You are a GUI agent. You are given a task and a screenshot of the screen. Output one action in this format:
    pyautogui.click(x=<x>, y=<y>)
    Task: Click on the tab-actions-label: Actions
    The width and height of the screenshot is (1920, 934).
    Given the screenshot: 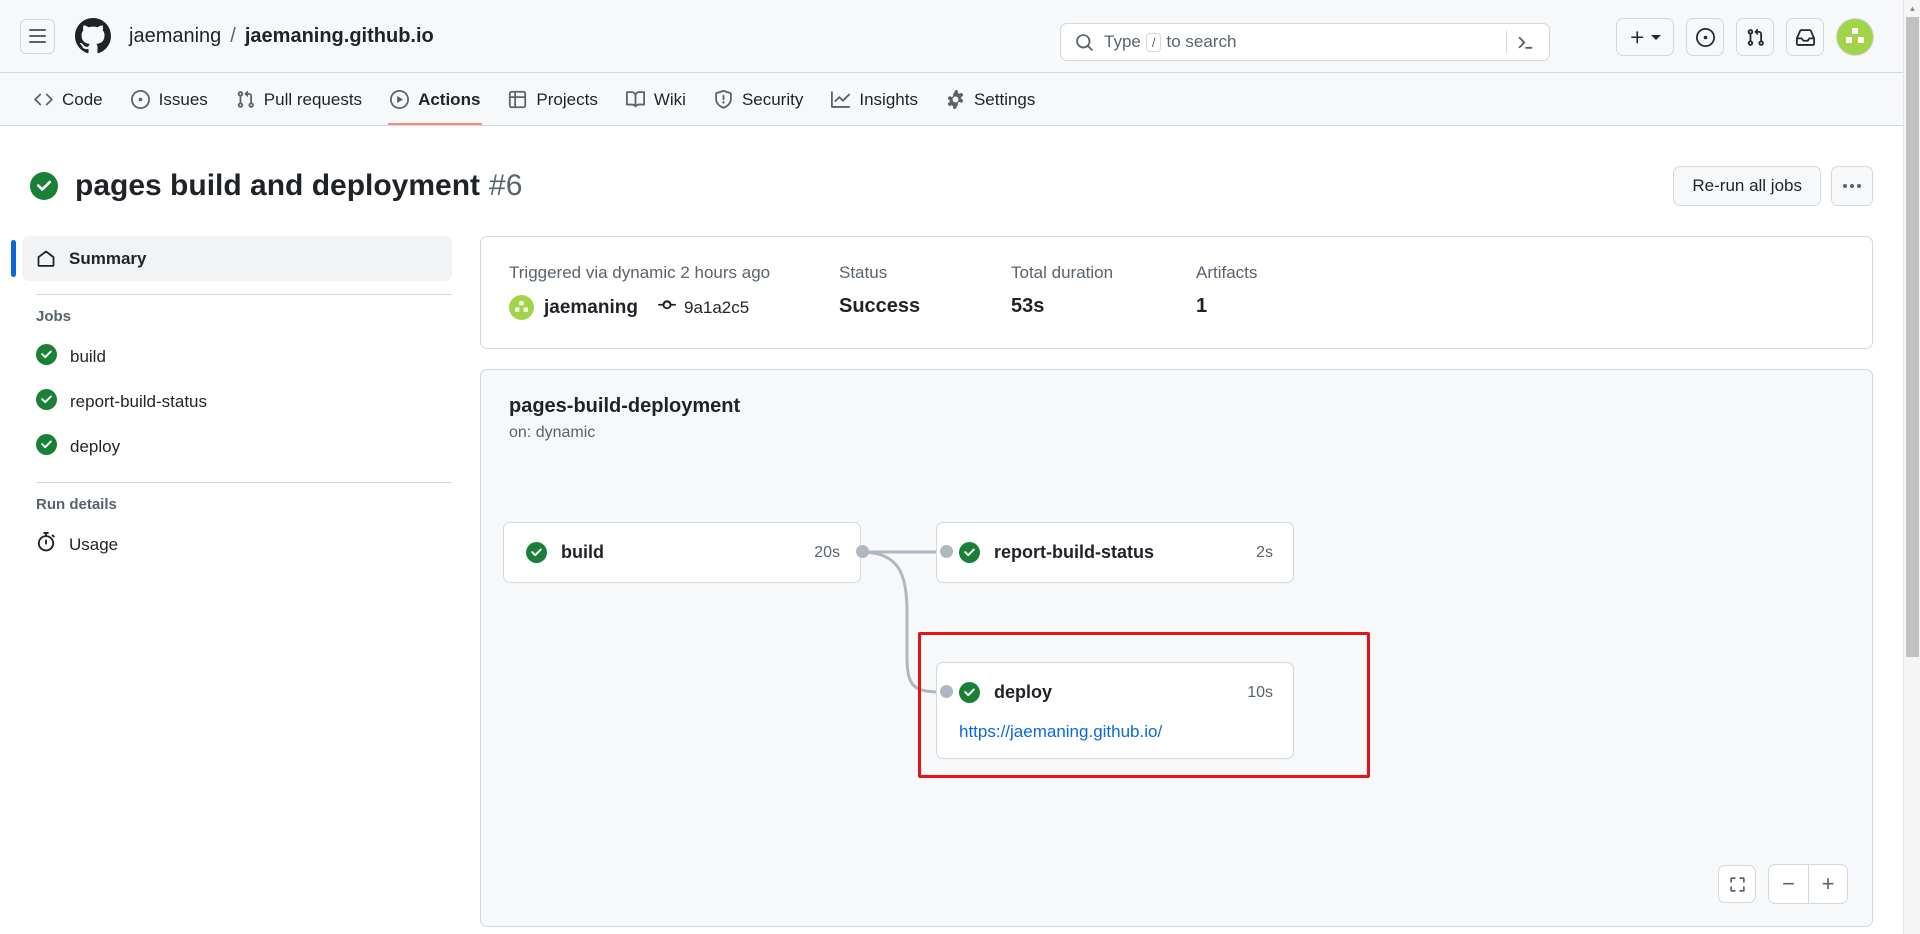 What is the action you would take?
    pyautogui.click(x=449, y=99)
    